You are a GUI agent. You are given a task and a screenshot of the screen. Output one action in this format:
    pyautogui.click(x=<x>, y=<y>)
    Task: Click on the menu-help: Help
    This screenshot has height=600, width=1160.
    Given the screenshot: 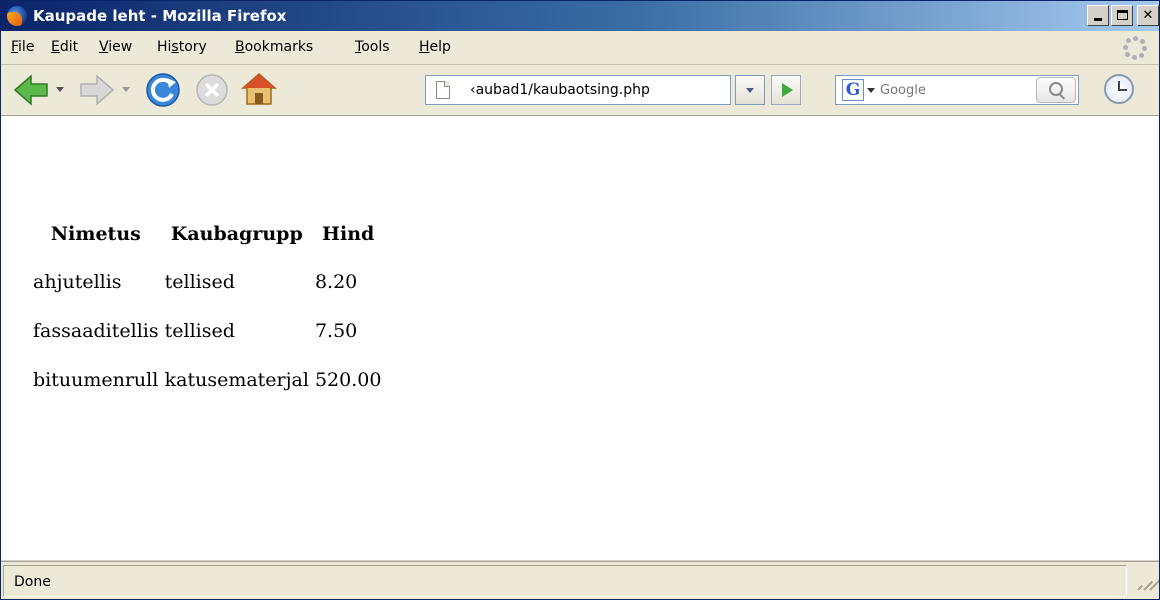 What is the action you would take?
    pyautogui.click(x=435, y=47)
    